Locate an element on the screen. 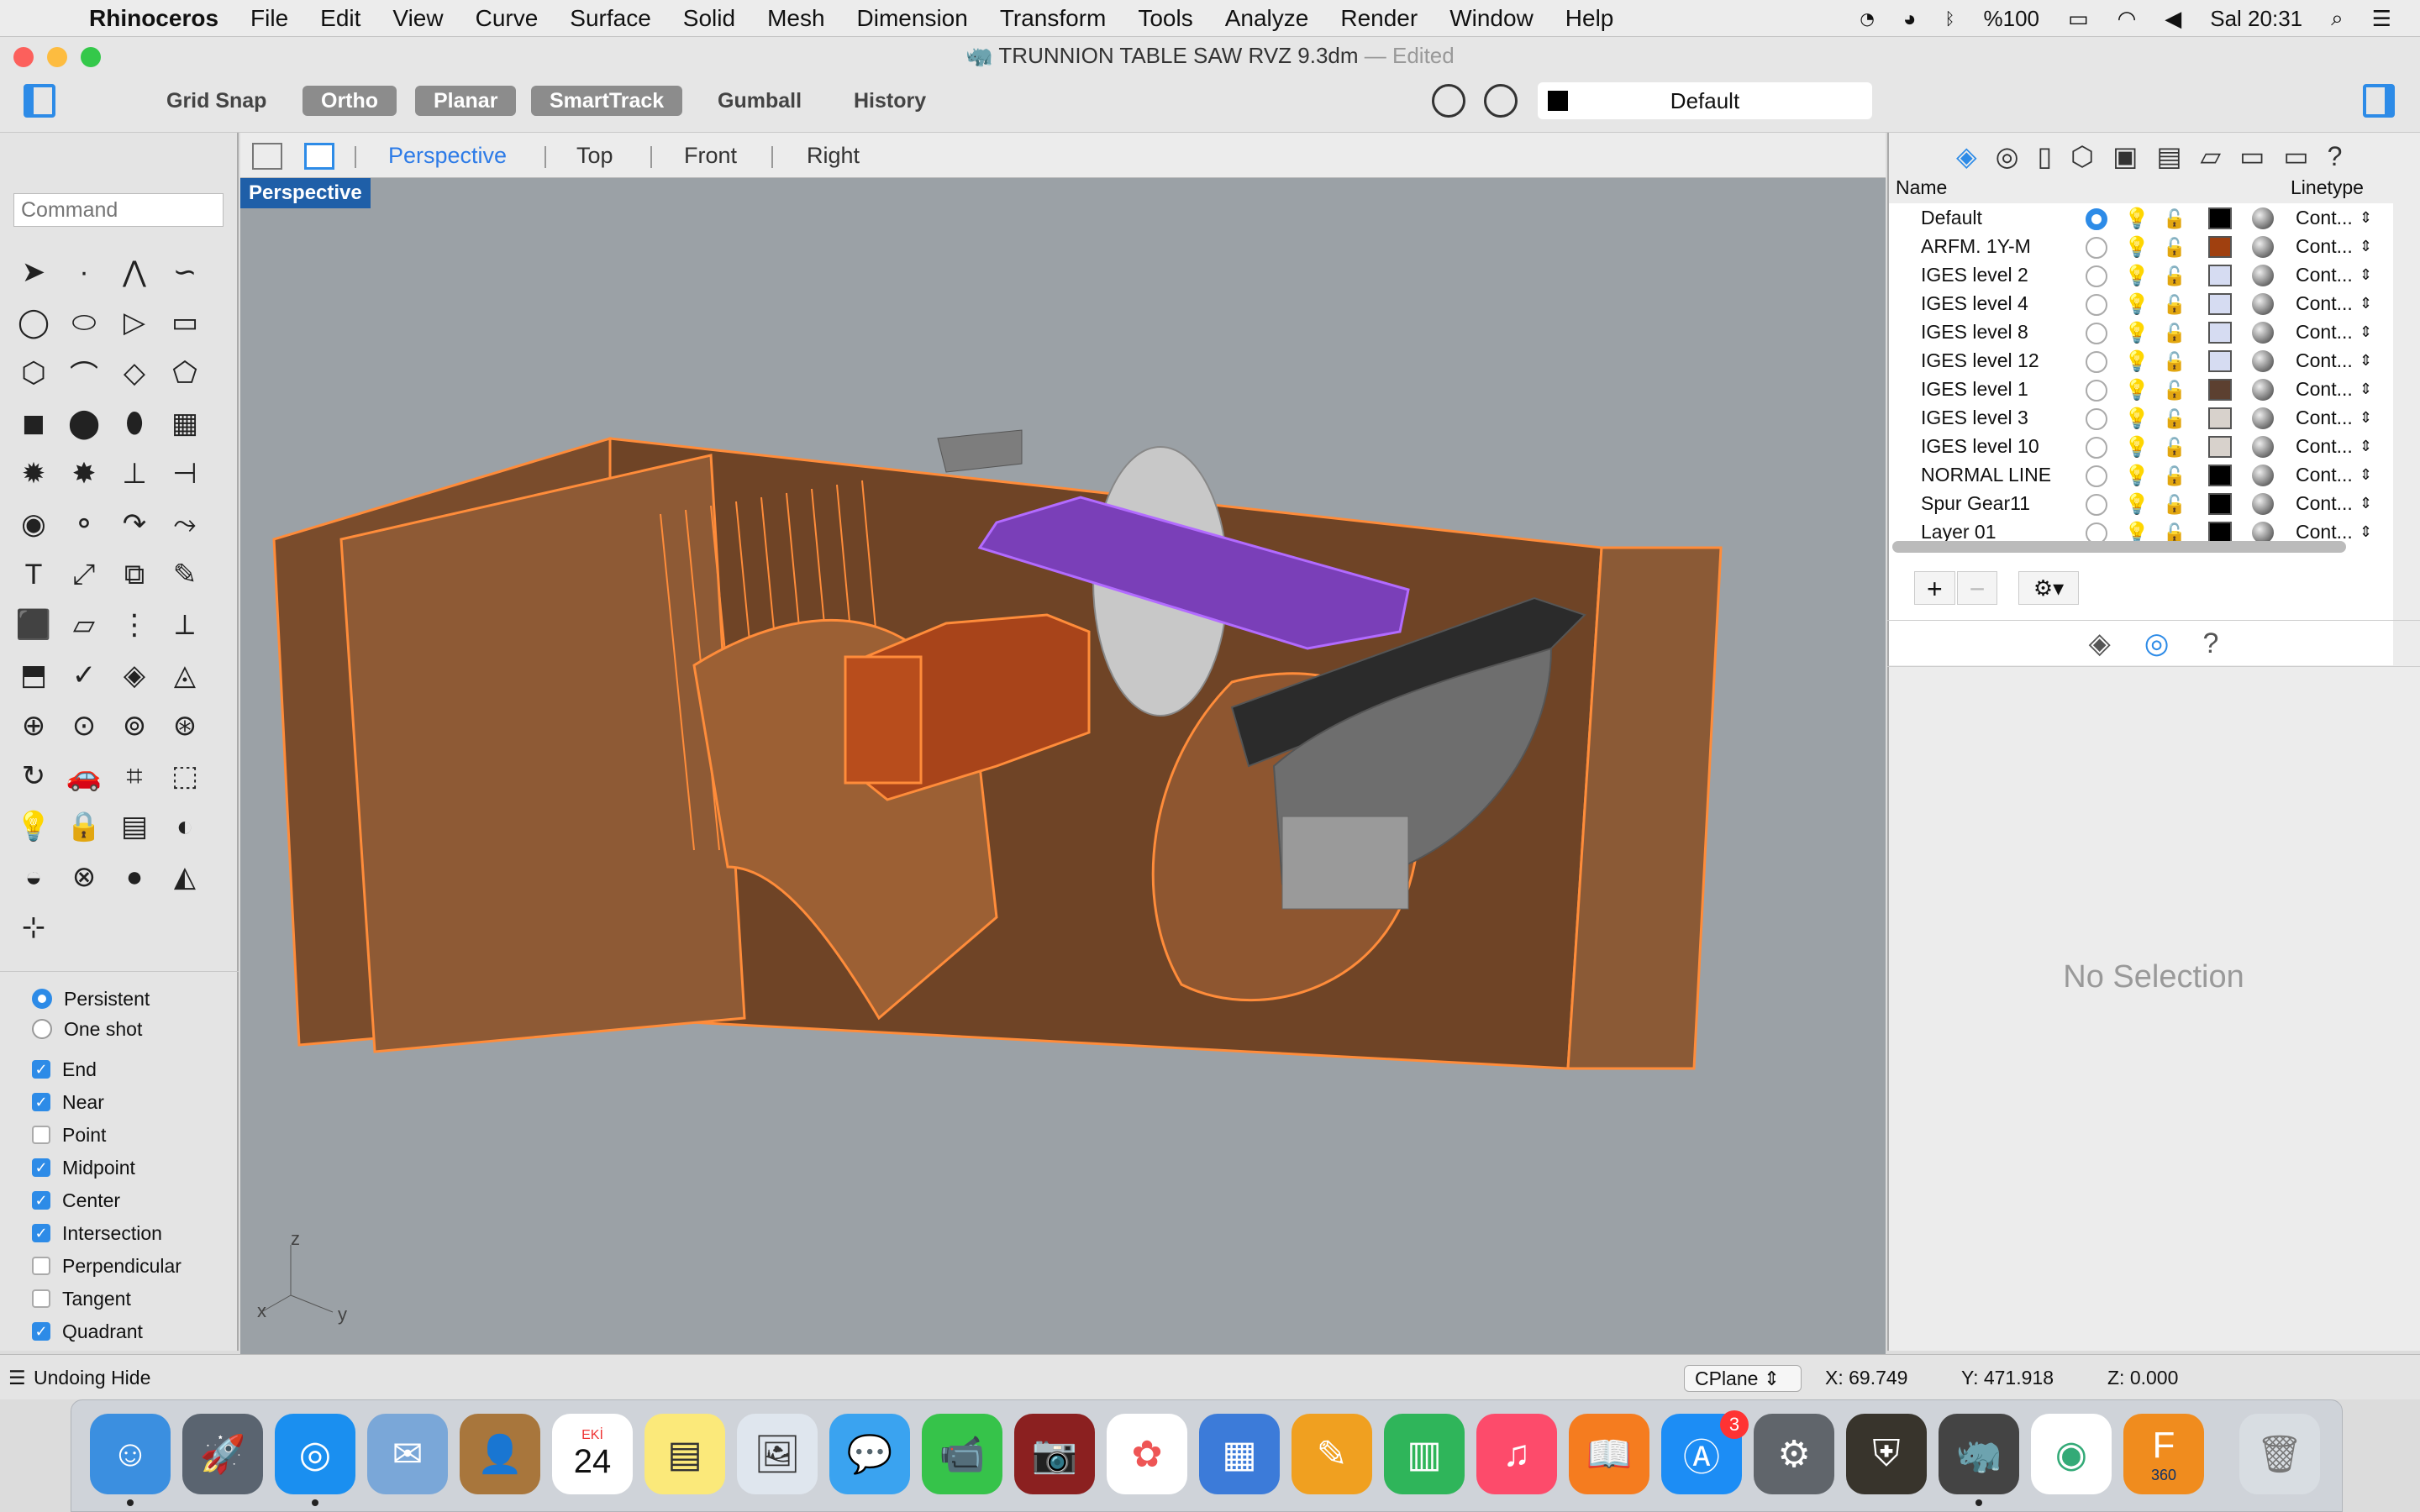 This screenshot has height=1512, width=2420. system-preferences-icon: ⚙ is located at coordinates (1794, 1454).